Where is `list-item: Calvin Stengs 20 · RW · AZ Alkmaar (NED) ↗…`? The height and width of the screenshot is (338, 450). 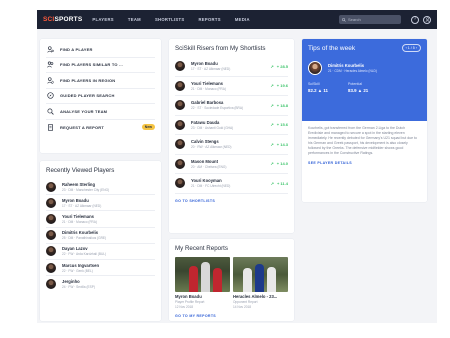
list-item: Calvin Stengs 20 · RW · AZ Alkmaar (NED) ↗… is located at coordinates (231, 145).